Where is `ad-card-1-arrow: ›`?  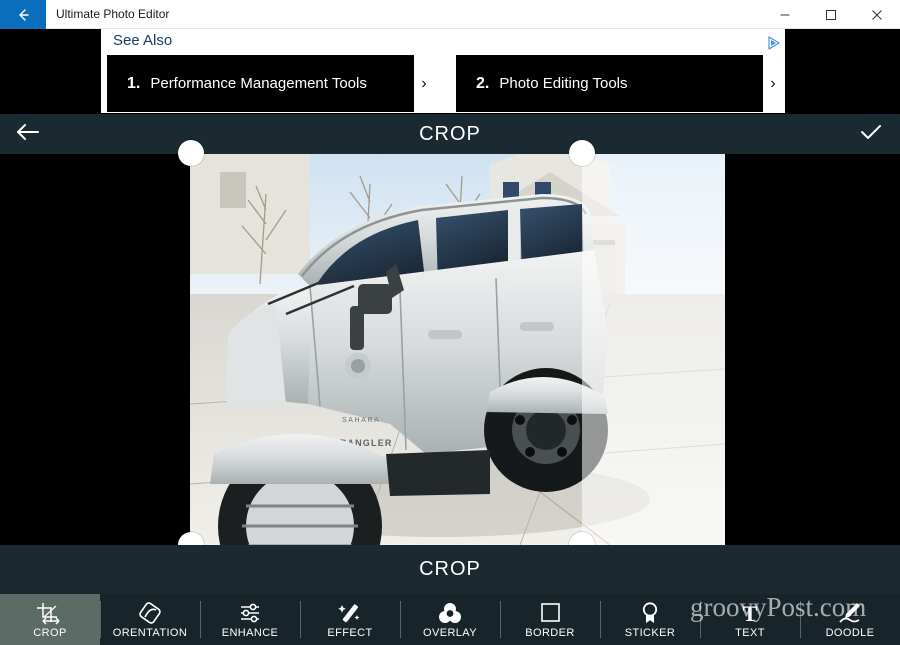 ad-card-1-arrow: › is located at coordinates (424, 83).